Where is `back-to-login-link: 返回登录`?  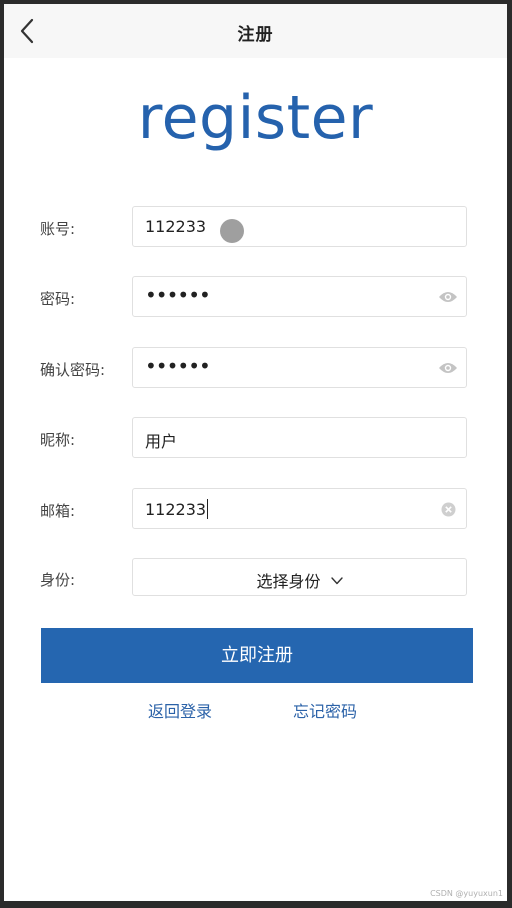
back-to-login-link: 返回登录 is located at coordinates (180, 710).